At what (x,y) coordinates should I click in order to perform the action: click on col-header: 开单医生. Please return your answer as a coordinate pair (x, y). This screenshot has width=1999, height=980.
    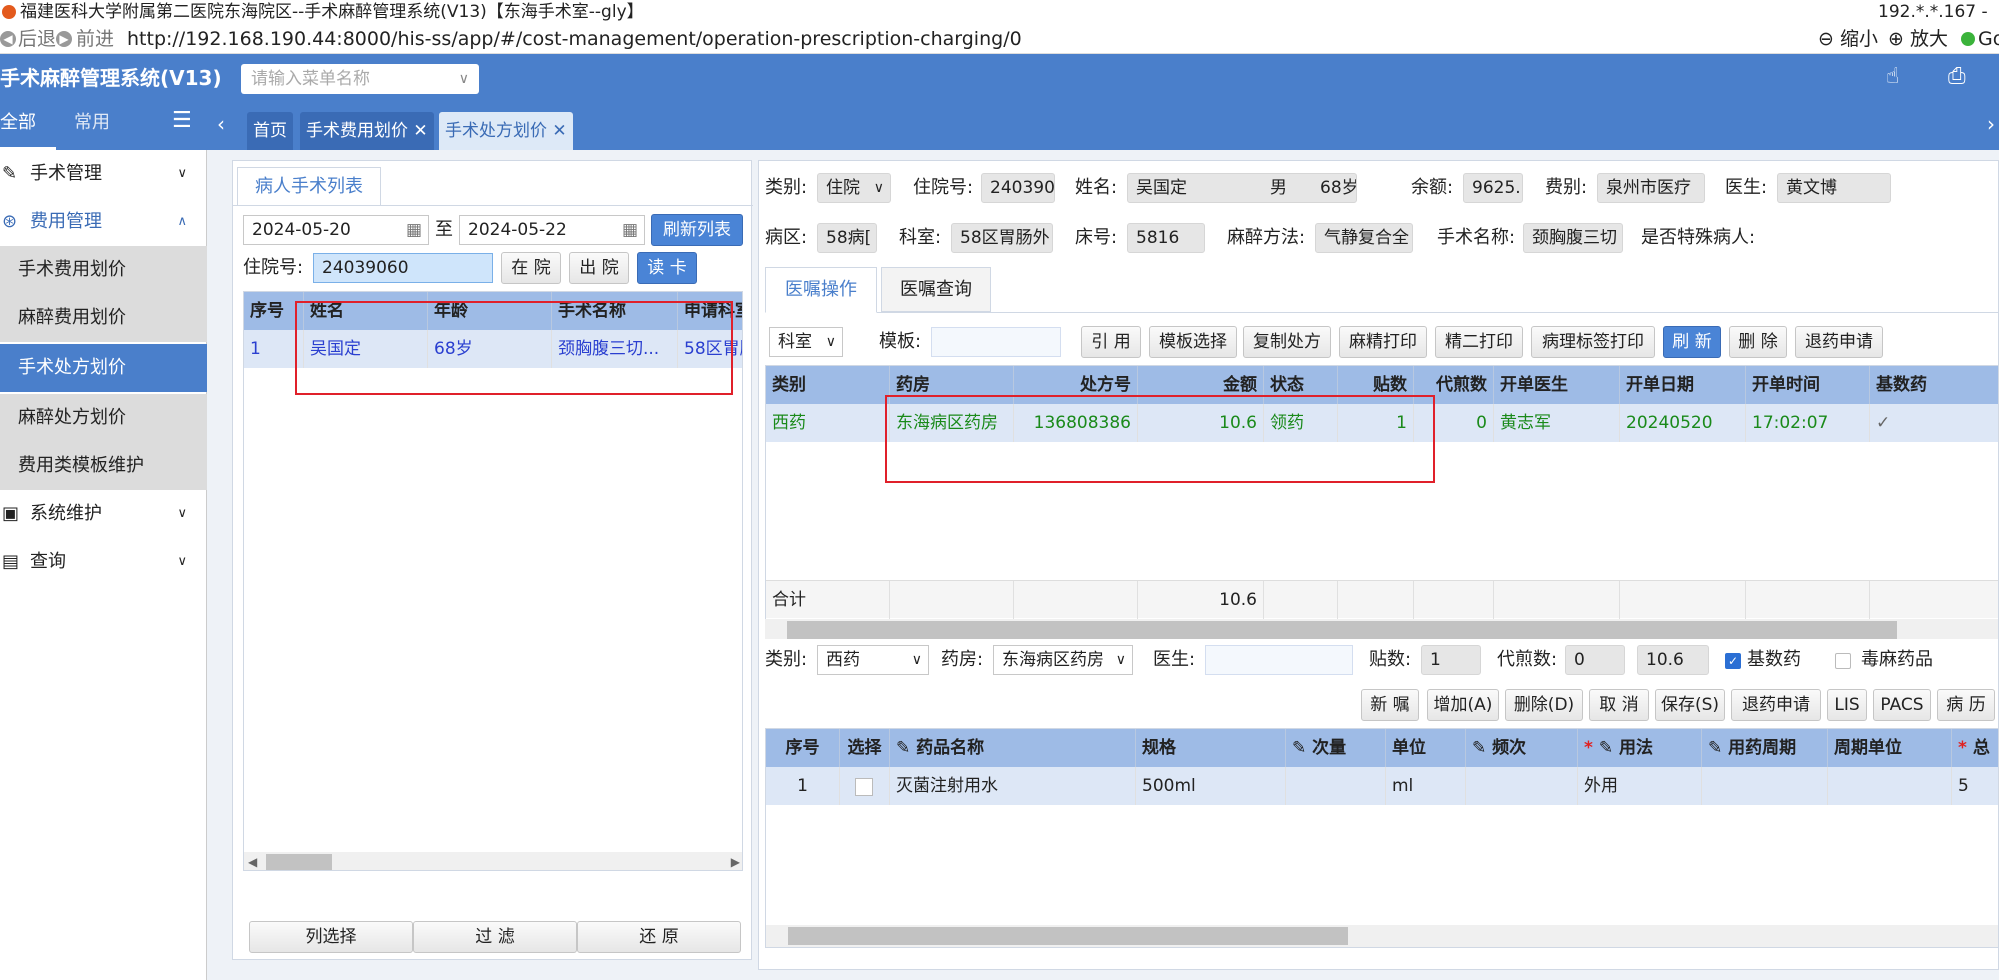
    Looking at the image, I should click on (1557, 385).